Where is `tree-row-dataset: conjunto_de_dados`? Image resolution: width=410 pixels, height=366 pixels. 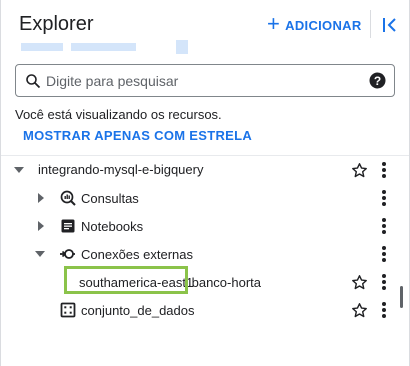
tree-row-dataset: conjunto_de_dados is located at coordinates (205, 310).